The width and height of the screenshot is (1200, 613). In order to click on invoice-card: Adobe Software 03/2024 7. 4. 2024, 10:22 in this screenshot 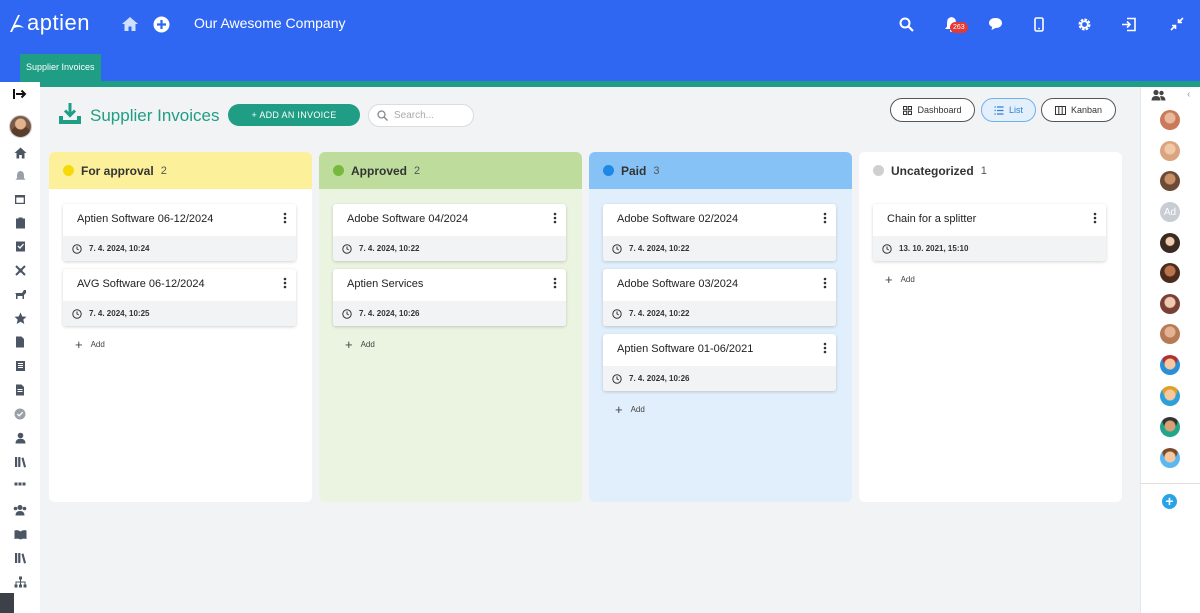, I will do `click(719, 297)`.